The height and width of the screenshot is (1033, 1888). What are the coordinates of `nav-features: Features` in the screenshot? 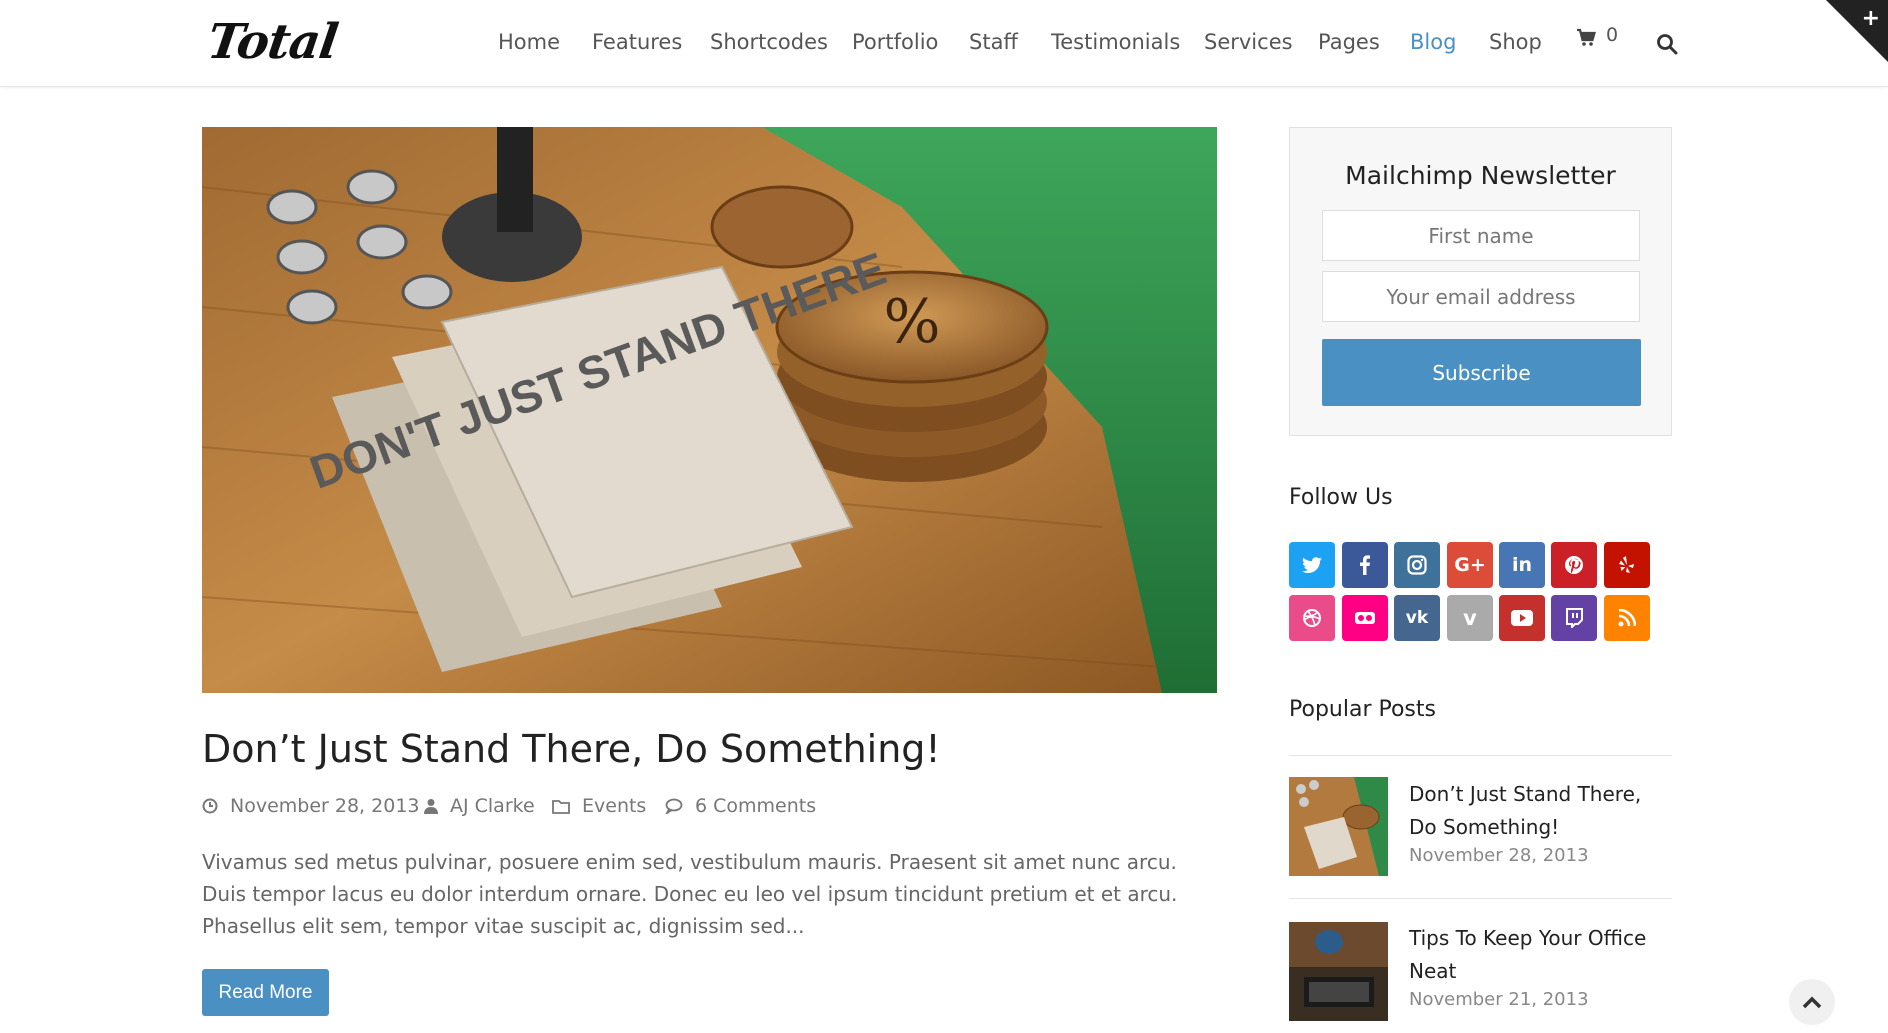 It's located at (637, 42).